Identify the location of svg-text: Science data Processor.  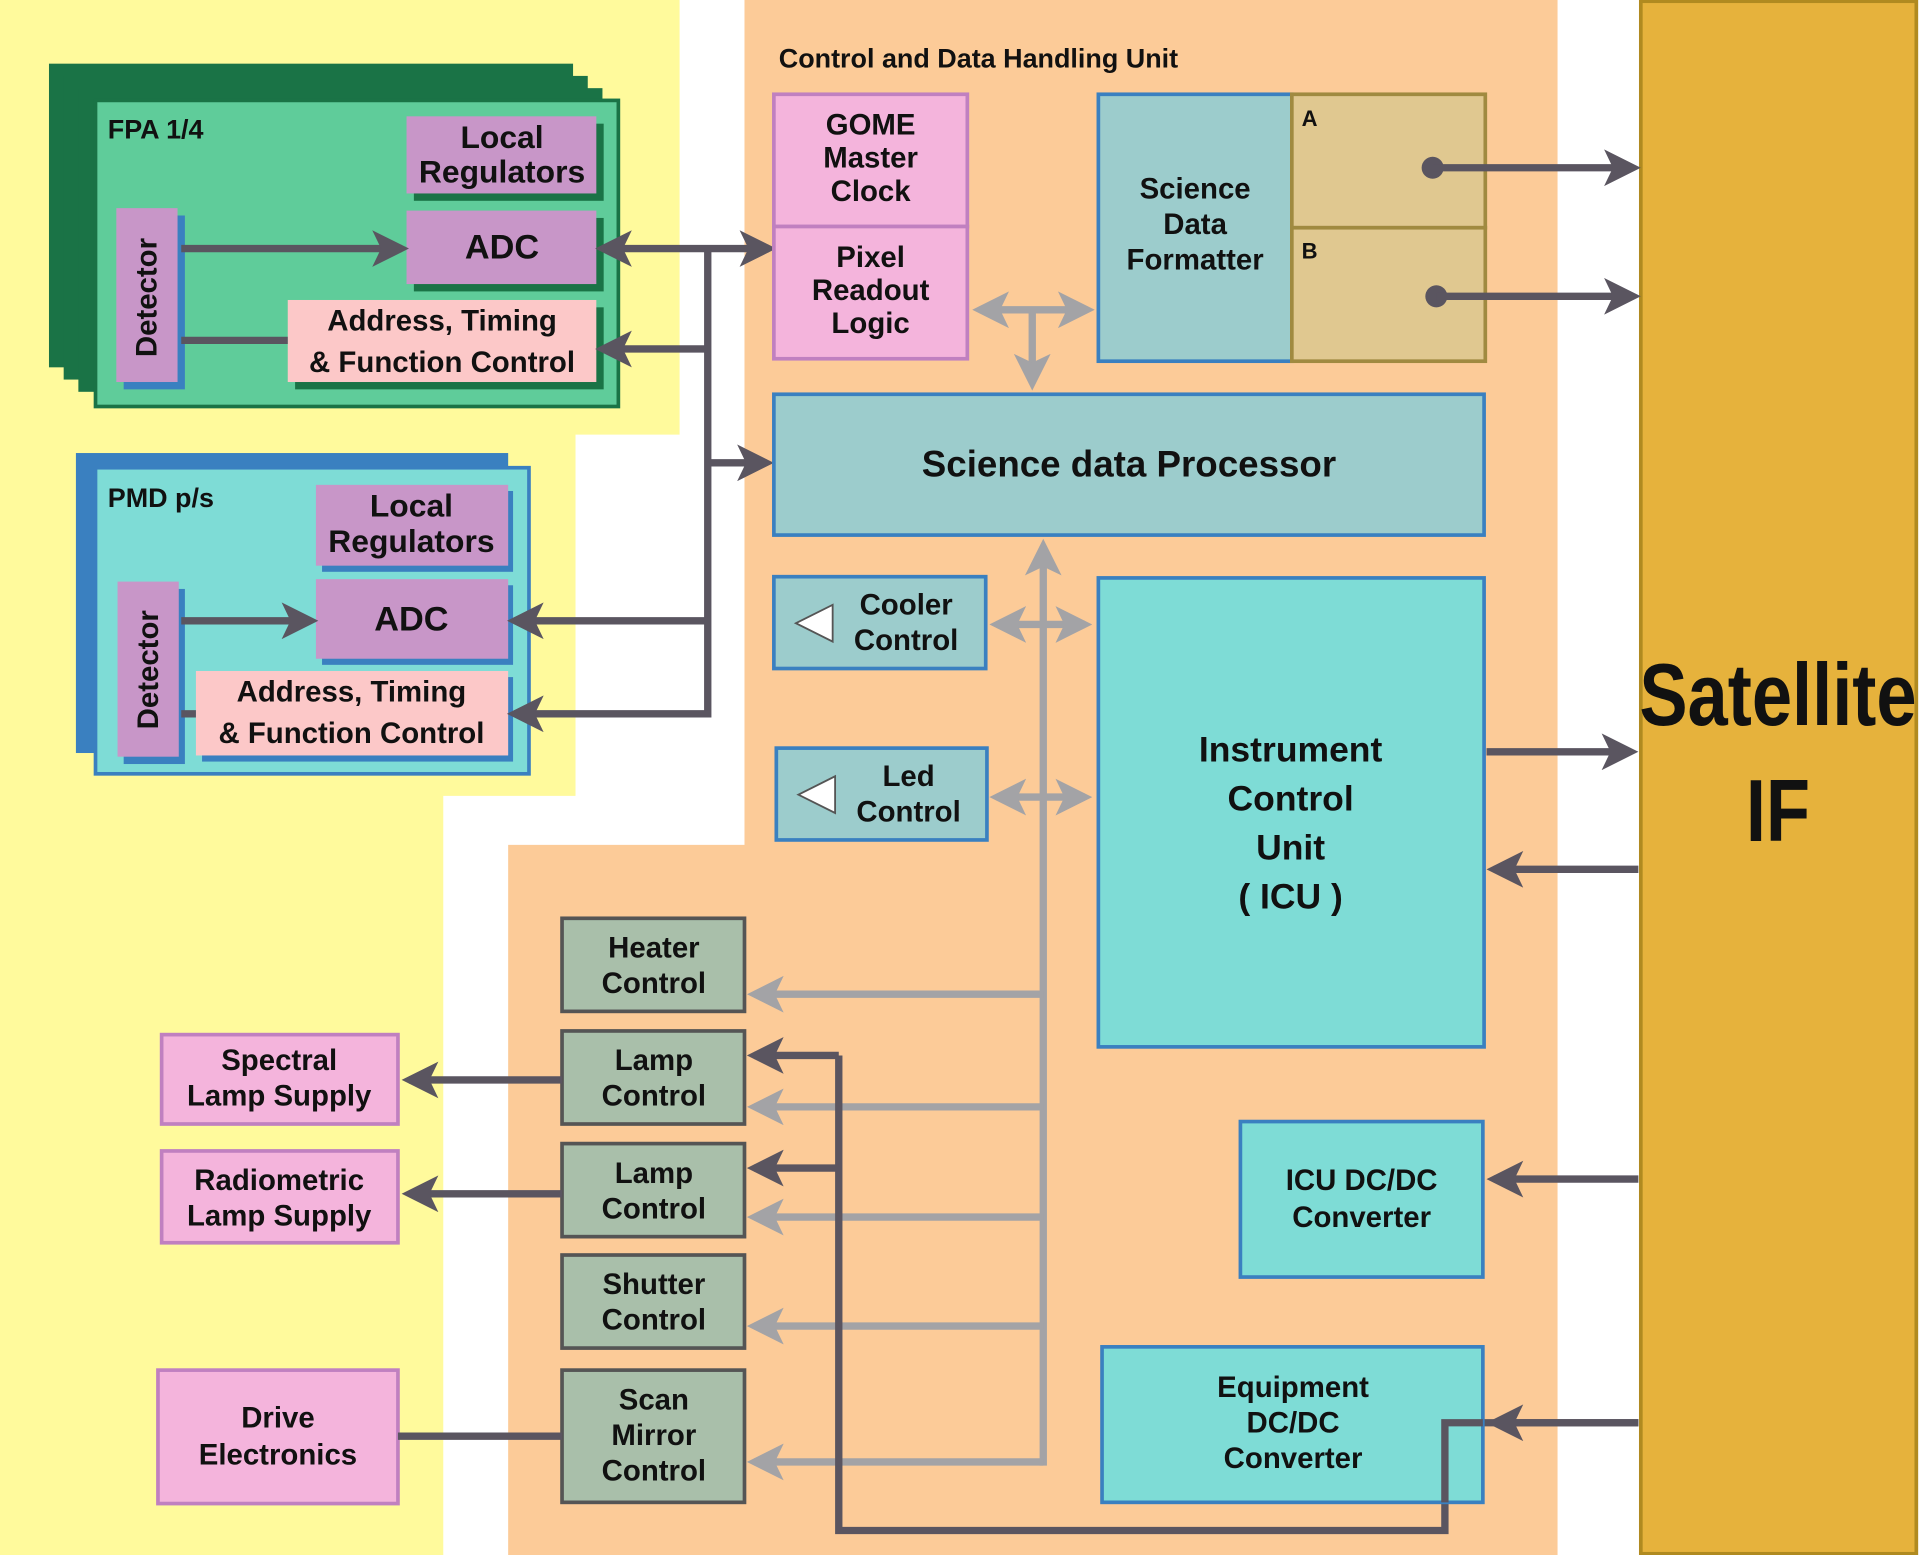
(1129, 463).